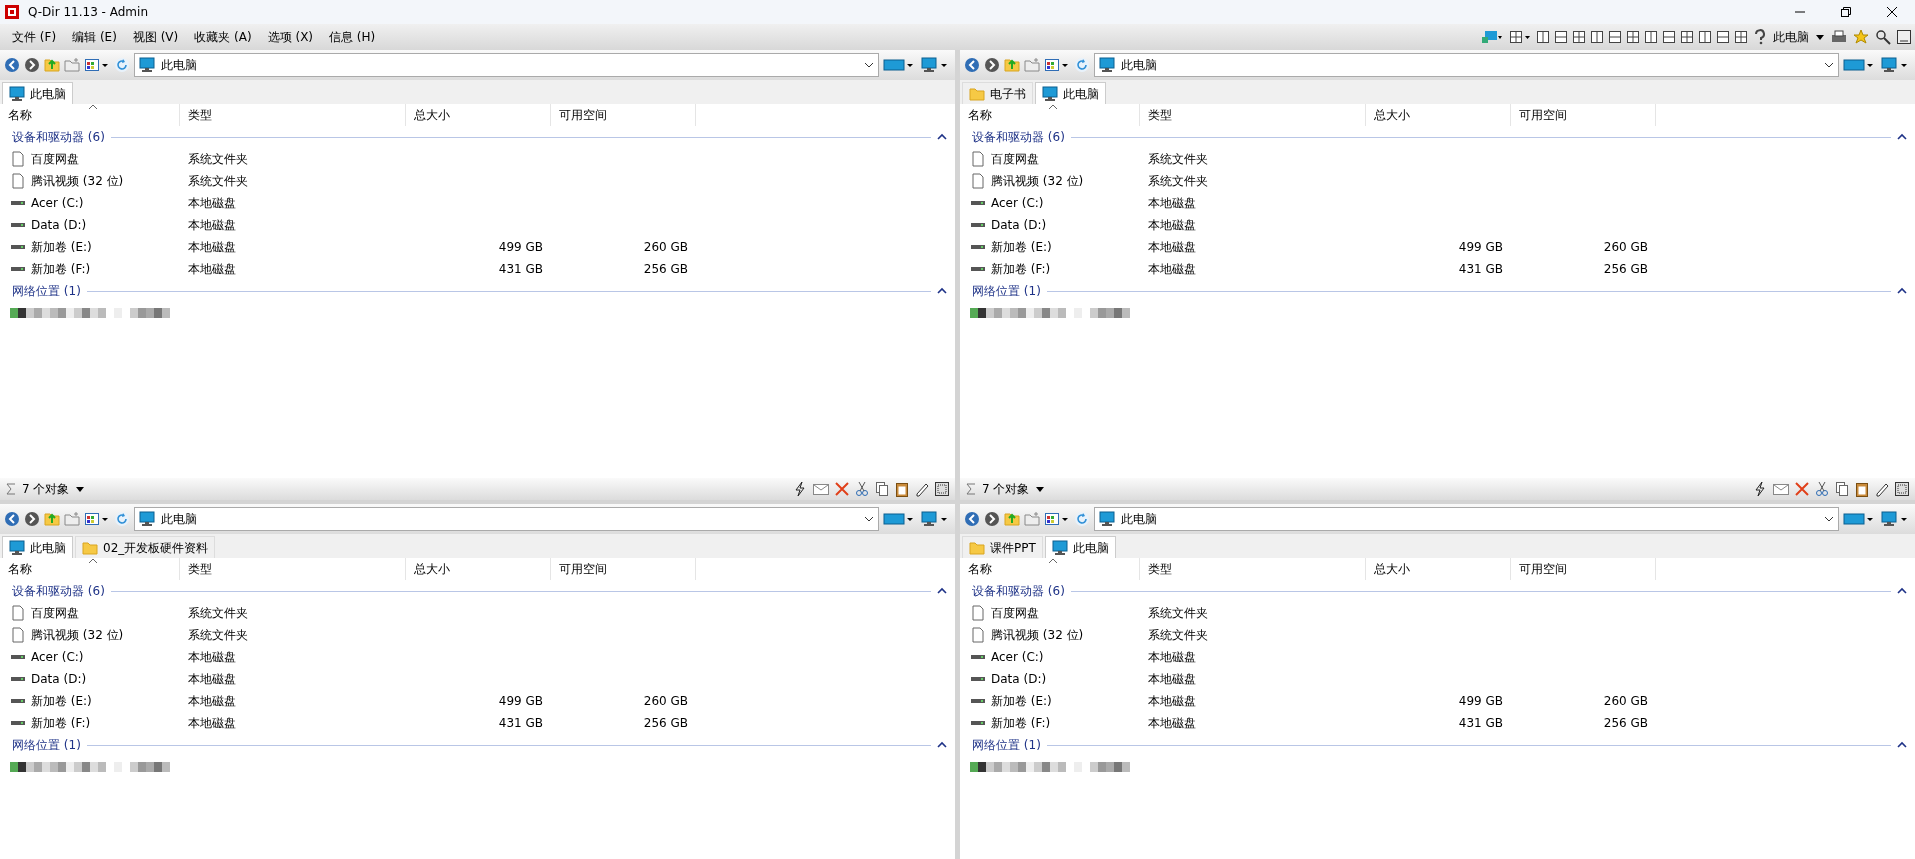  I want to click on menu-item: 文件 (F), so click(34, 37).